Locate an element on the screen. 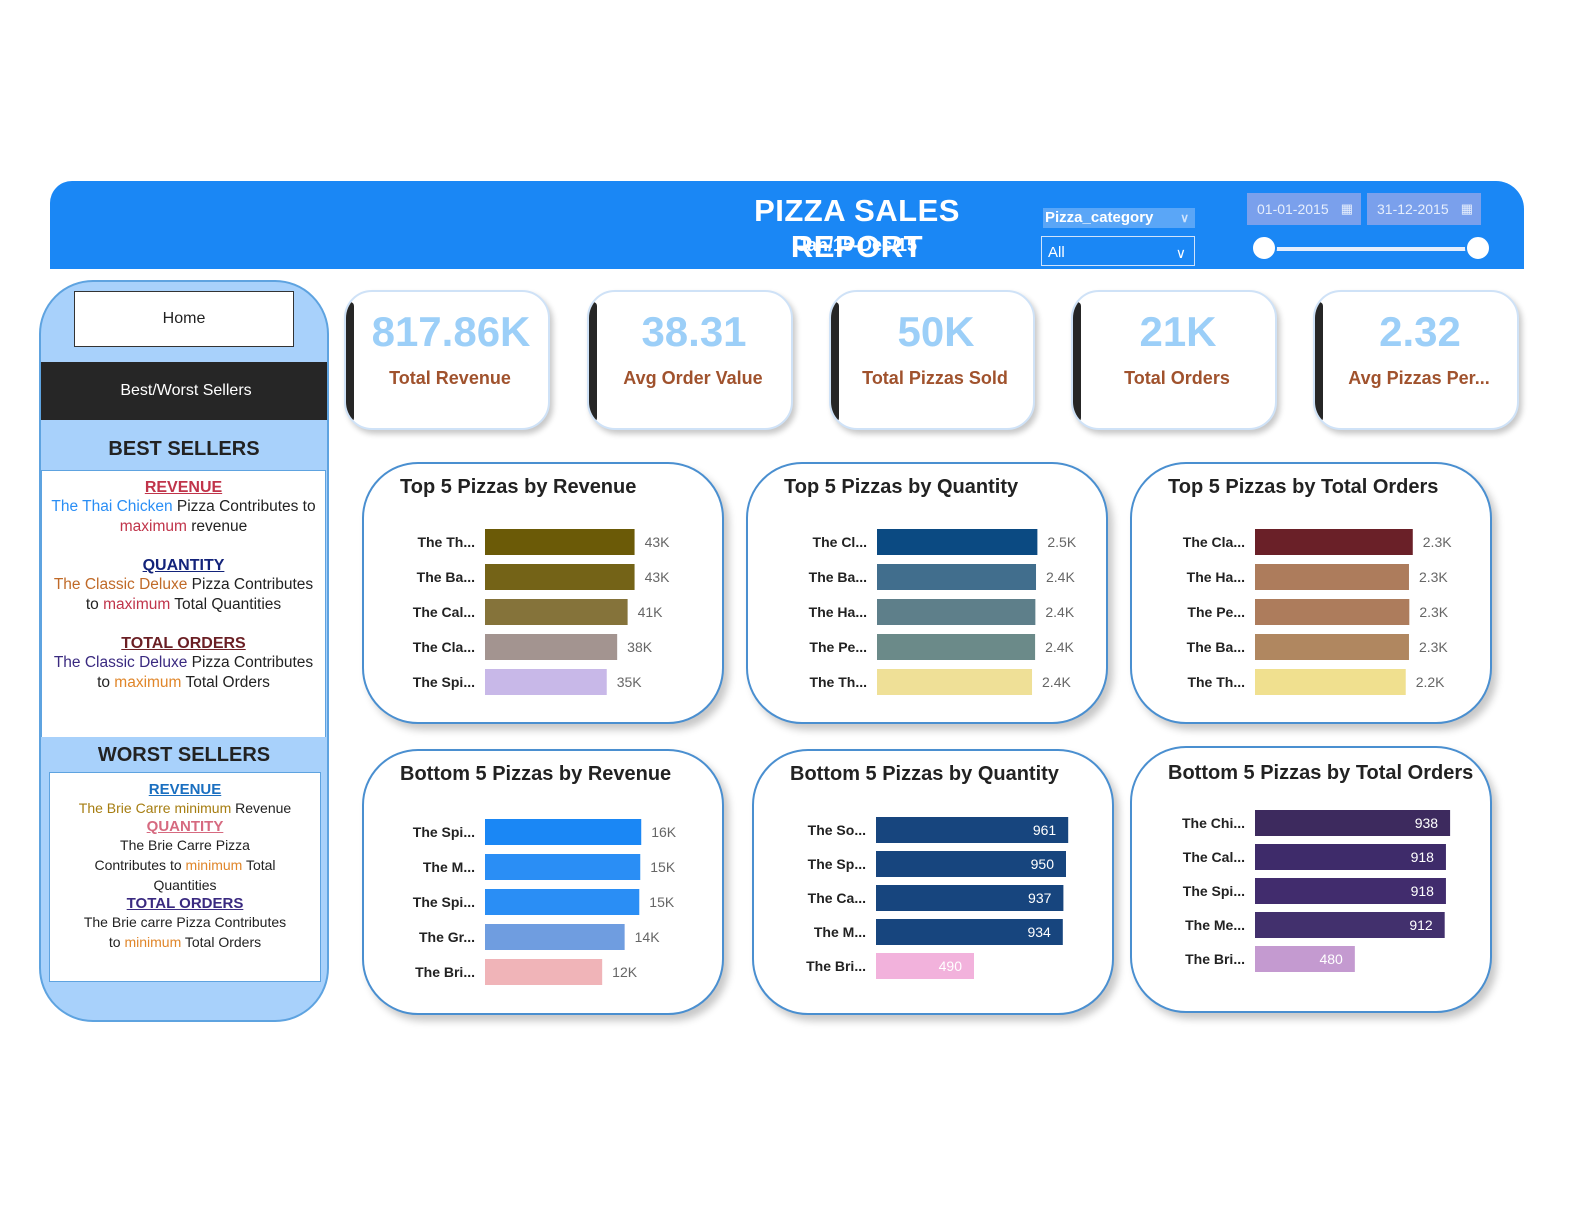  worst-revenue-heading: REVENUE is located at coordinates (185, 789).